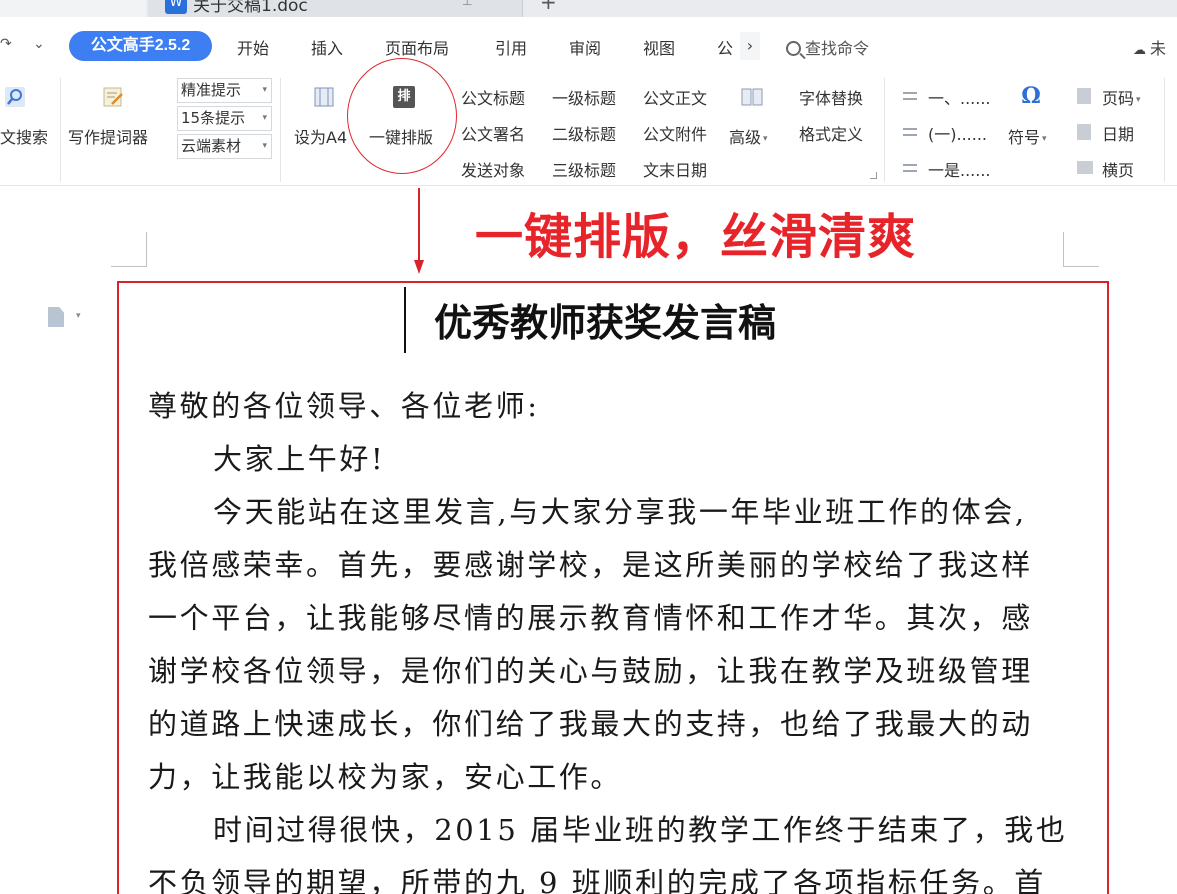  What do you see at coordinates (1158, 48) in the screenshot?
I see `sync-label: 未` at bounding box center [1158, 48].